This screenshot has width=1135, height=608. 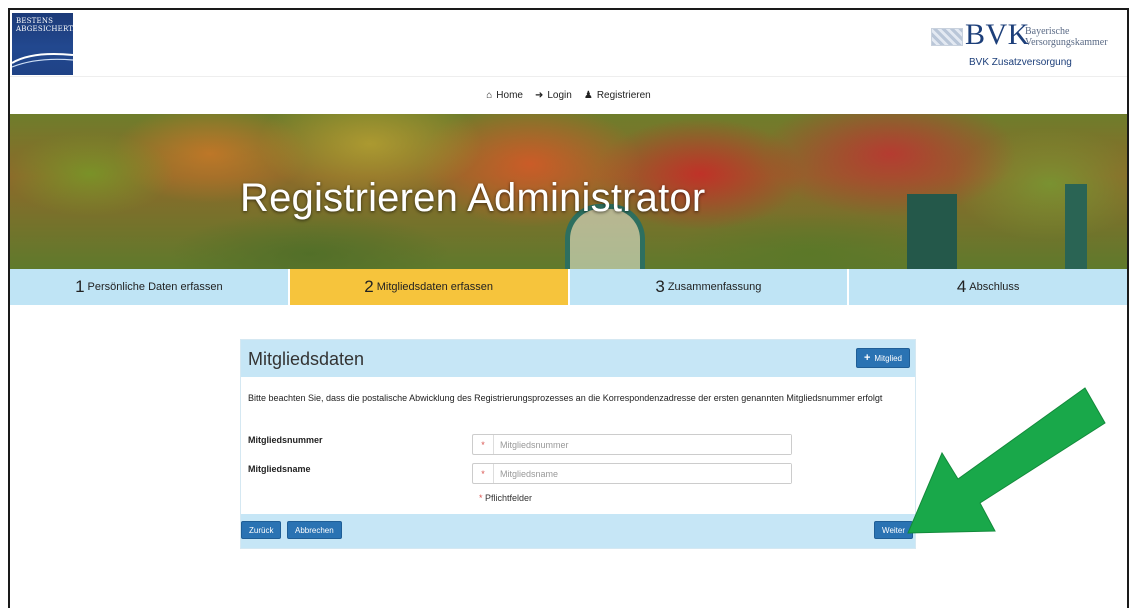 What do you see at coordinates (539, 95) in the screenshot?
I see `login-icon: ➜` at bounding box center [539, 95].